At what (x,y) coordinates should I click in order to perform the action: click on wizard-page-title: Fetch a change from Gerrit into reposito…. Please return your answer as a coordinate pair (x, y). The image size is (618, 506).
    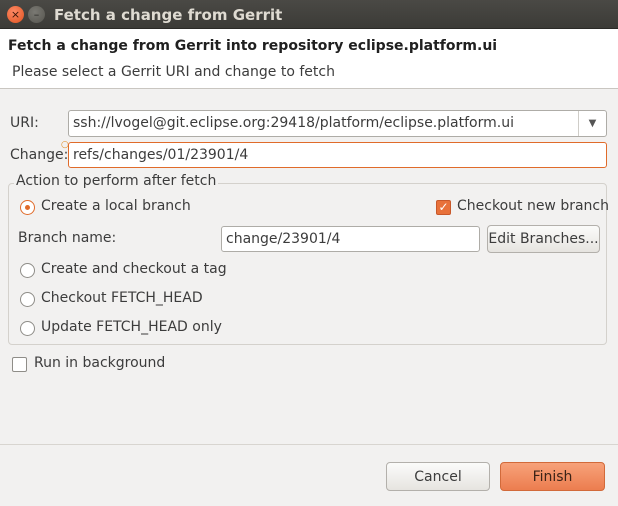
    Looking at the image, I should click on (253, 46).